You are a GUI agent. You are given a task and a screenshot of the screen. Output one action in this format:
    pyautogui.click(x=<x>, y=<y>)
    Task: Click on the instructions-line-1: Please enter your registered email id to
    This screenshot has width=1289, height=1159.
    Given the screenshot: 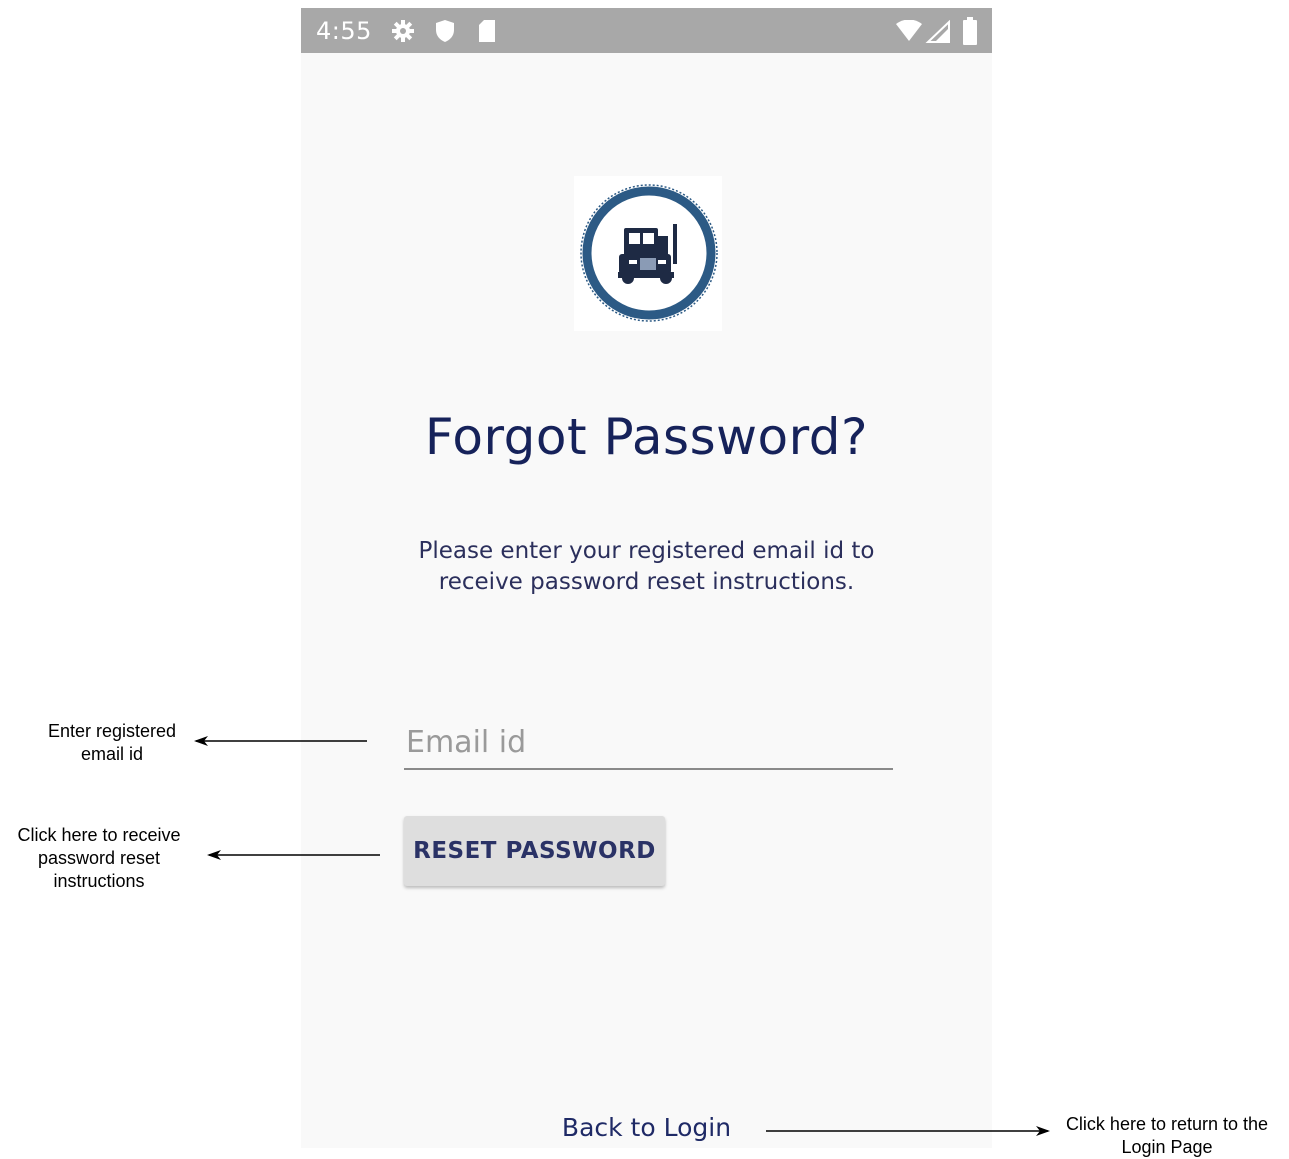 What is the action you would take?
    pyautogui.click(x=646, y=551)
    